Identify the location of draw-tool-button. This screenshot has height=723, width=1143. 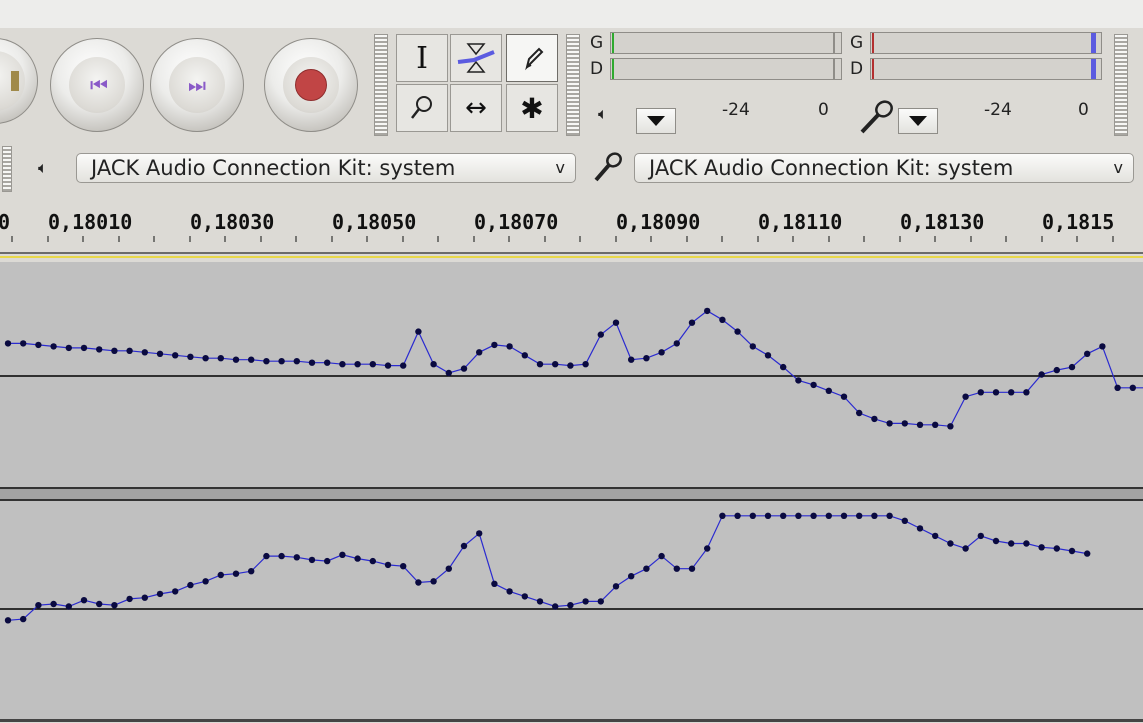
(532, 58).